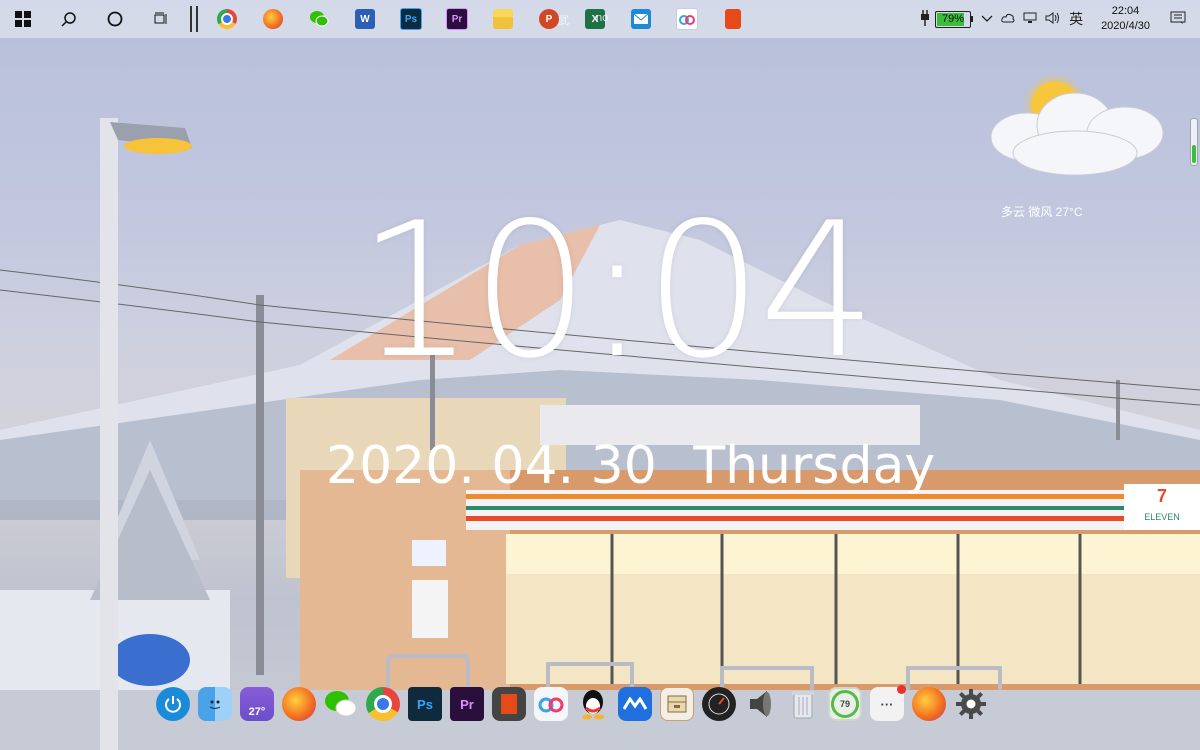  I want to click on taskbar-app-office, so click(733, 19).